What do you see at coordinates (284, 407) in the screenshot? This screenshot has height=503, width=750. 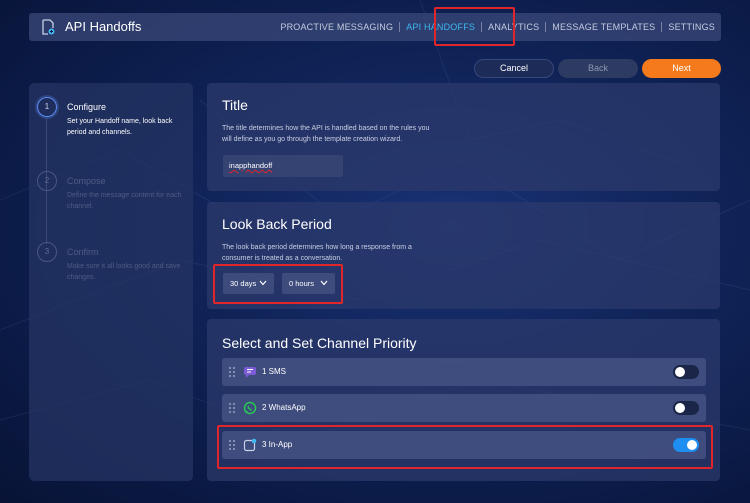 I see `channel-label: 2 WhatsApp` at bounding box center [284, 407].